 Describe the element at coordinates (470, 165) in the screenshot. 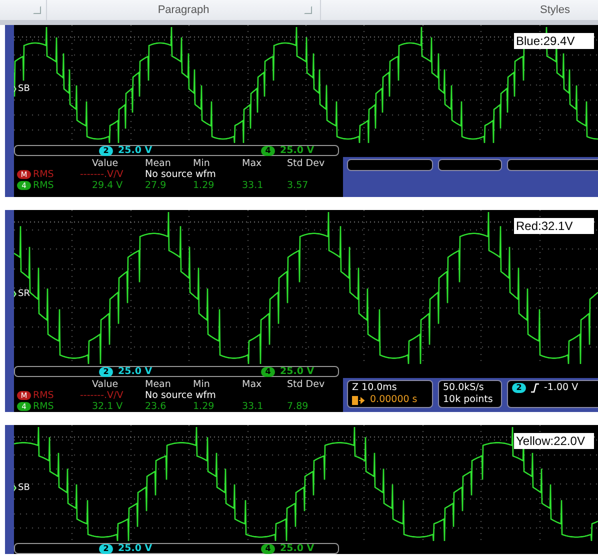

I see `acquisition-panel` at that location.